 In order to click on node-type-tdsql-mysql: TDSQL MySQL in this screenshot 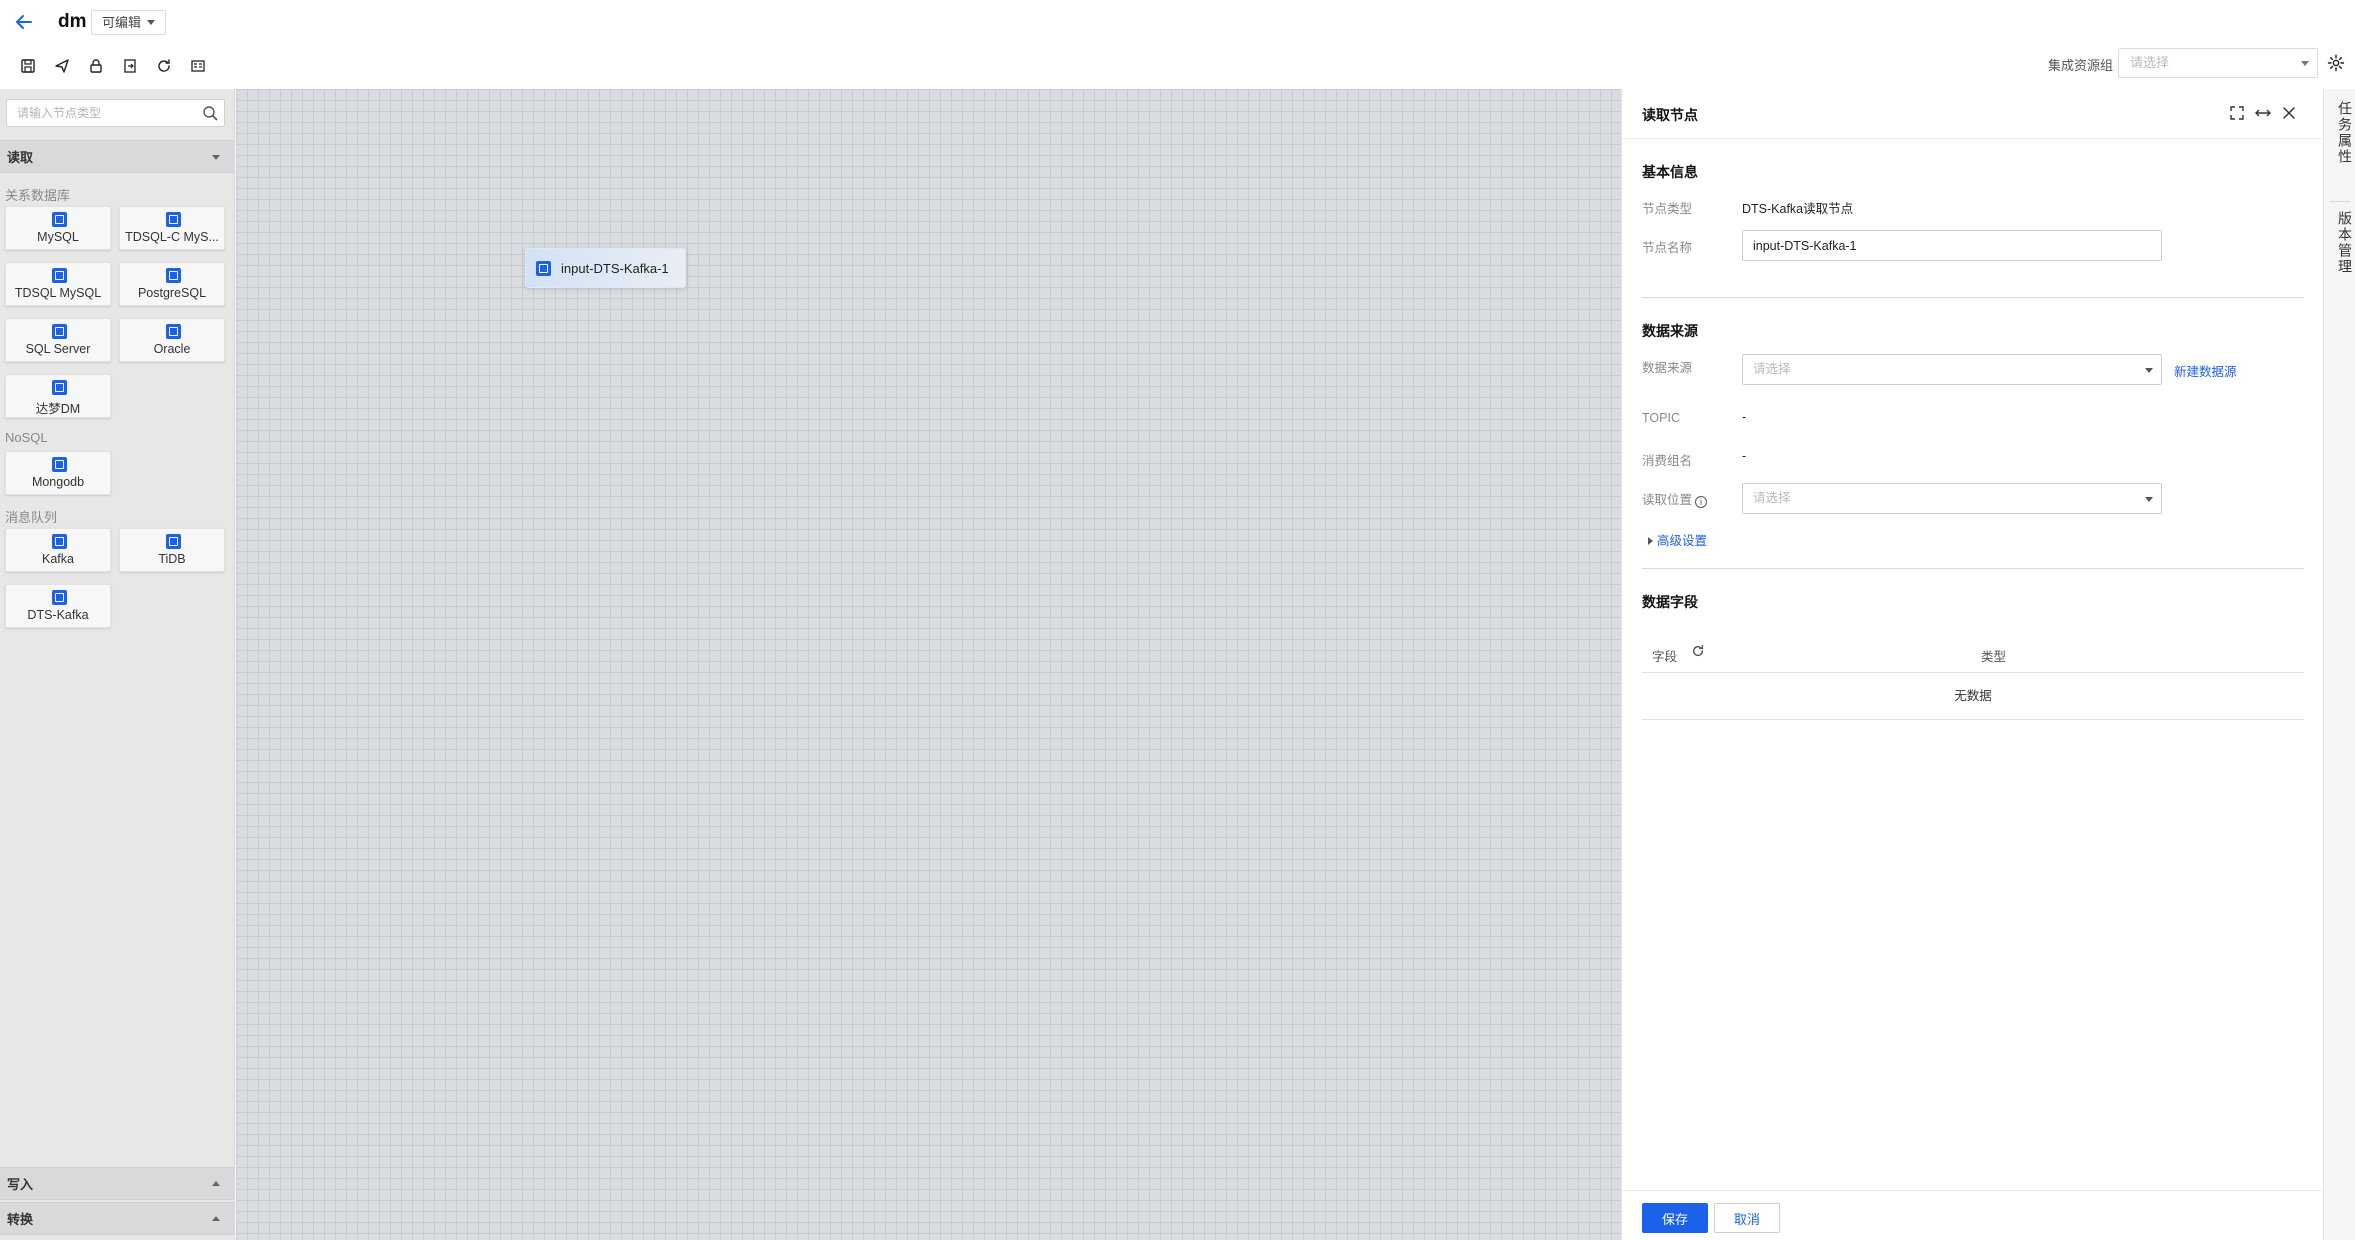, I will do `click(58, 284)`.